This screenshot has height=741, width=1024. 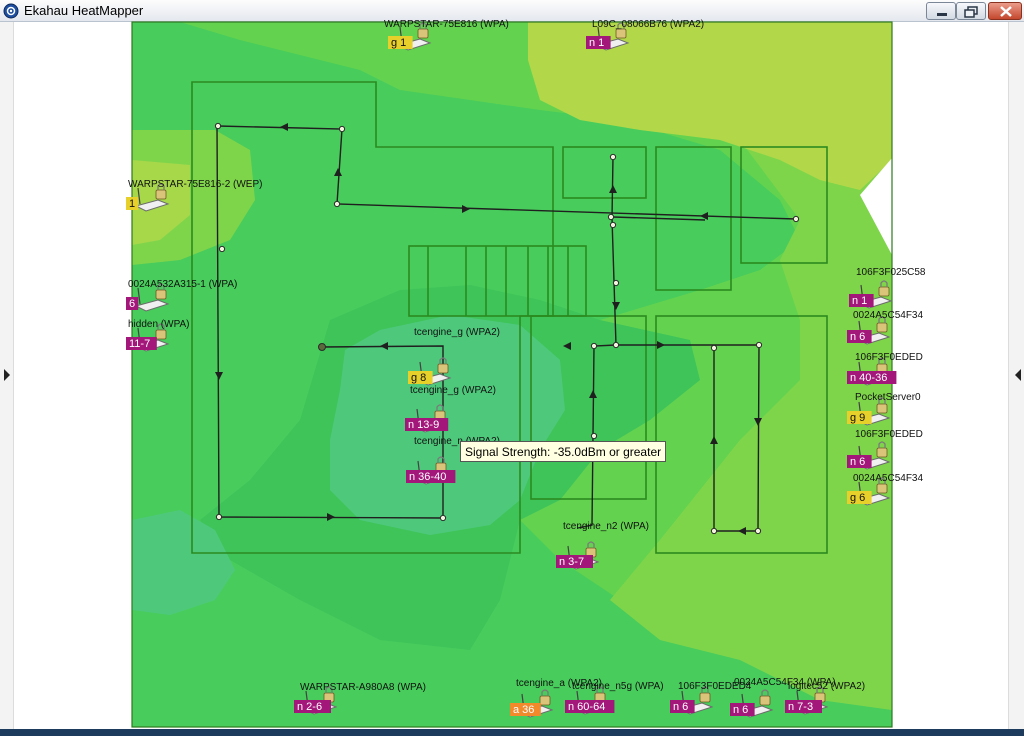 What do you see at coordinates (606, 526) in the screenshot?
I see `access-point-name: tcengine_n2 (WPA)` at bounding box center [606, 526].